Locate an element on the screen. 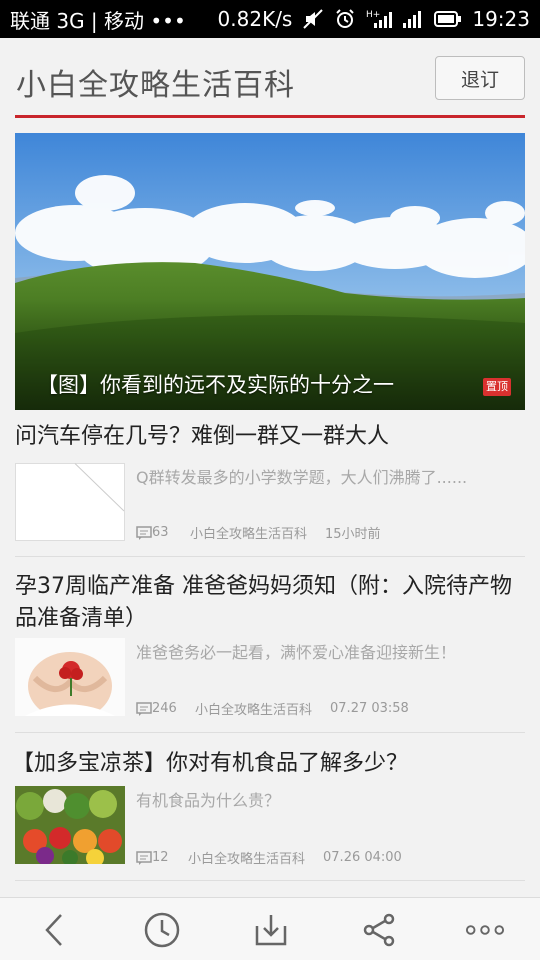 This screenshot has height=960, width=540. article-summary: 有机食品为什么贵？ is located at coordinates (208, 800).